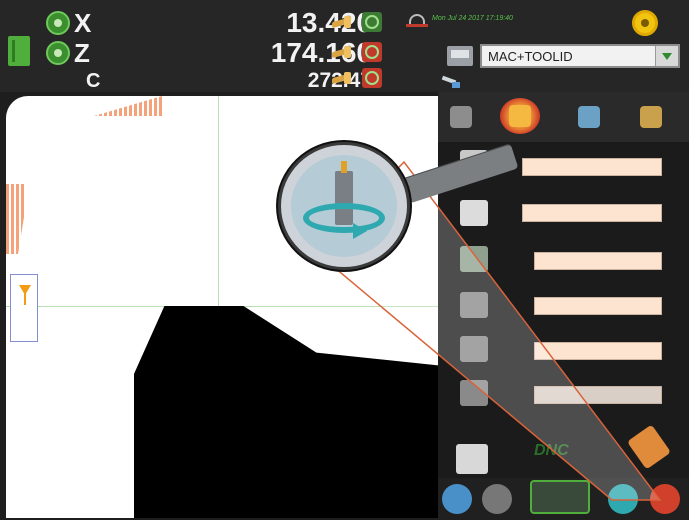 The height and width of the screenshot is (520, 689). Describe the element at coordinates (360, 231) in the screenshot. I see `arrow-icon` at that location.